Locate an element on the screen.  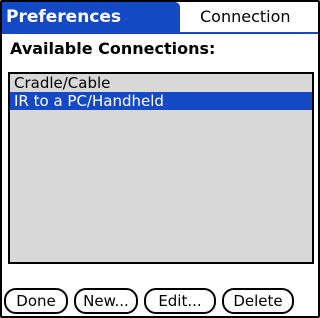
delete-button: Delete is located at coordinates (258, 301).